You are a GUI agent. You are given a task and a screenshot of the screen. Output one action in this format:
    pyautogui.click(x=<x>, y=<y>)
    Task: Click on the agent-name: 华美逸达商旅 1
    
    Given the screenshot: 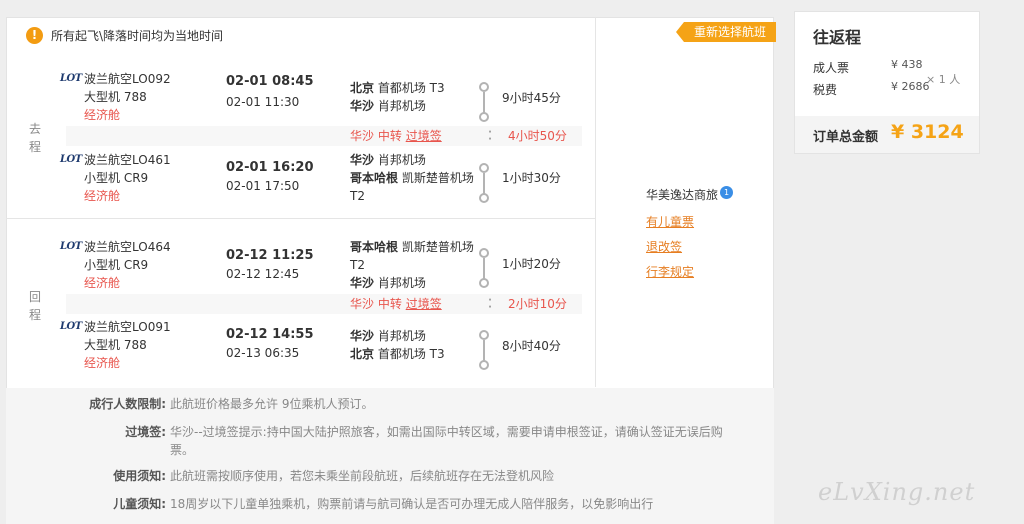 What is the action you would take?
    pyautogui.click(x=690, y=194)
    